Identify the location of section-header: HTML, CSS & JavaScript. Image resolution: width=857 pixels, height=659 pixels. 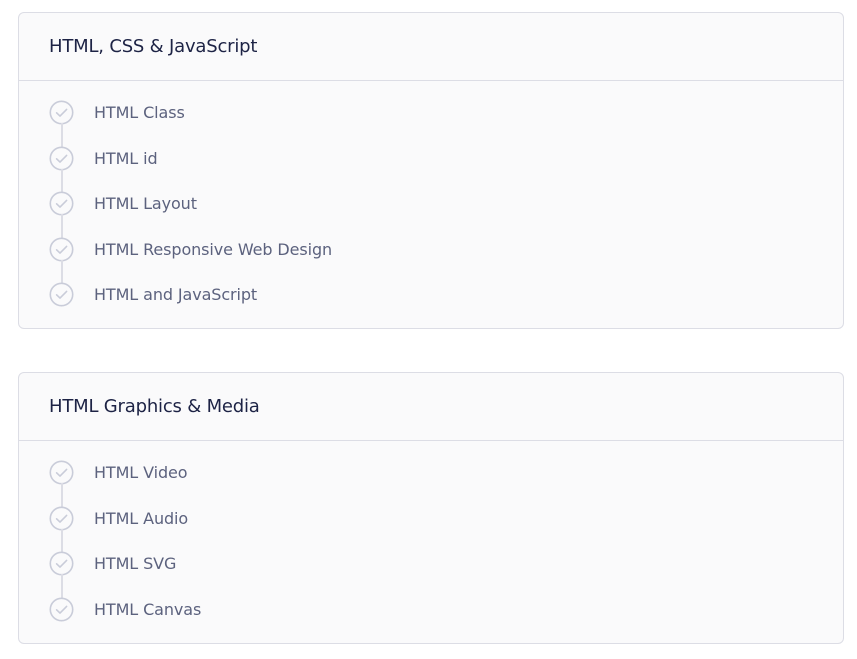
(431, 47).